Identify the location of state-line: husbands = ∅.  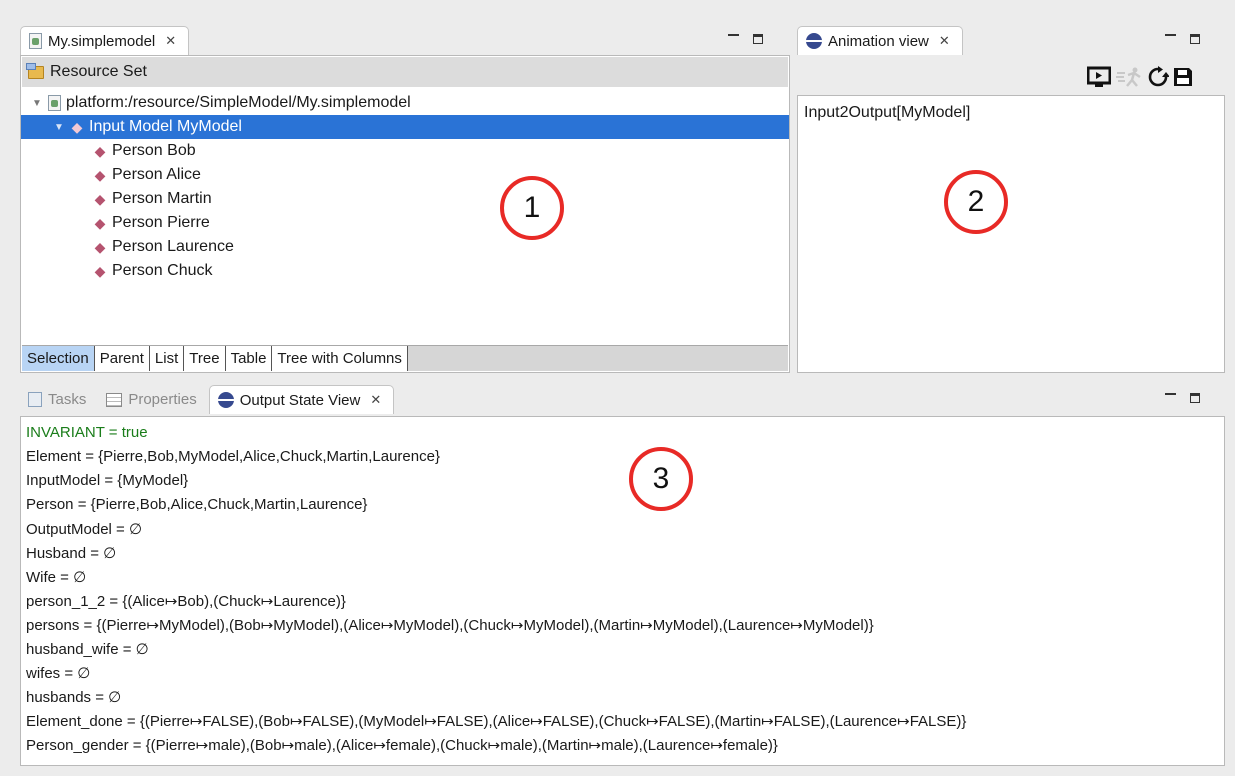
(73, 697).